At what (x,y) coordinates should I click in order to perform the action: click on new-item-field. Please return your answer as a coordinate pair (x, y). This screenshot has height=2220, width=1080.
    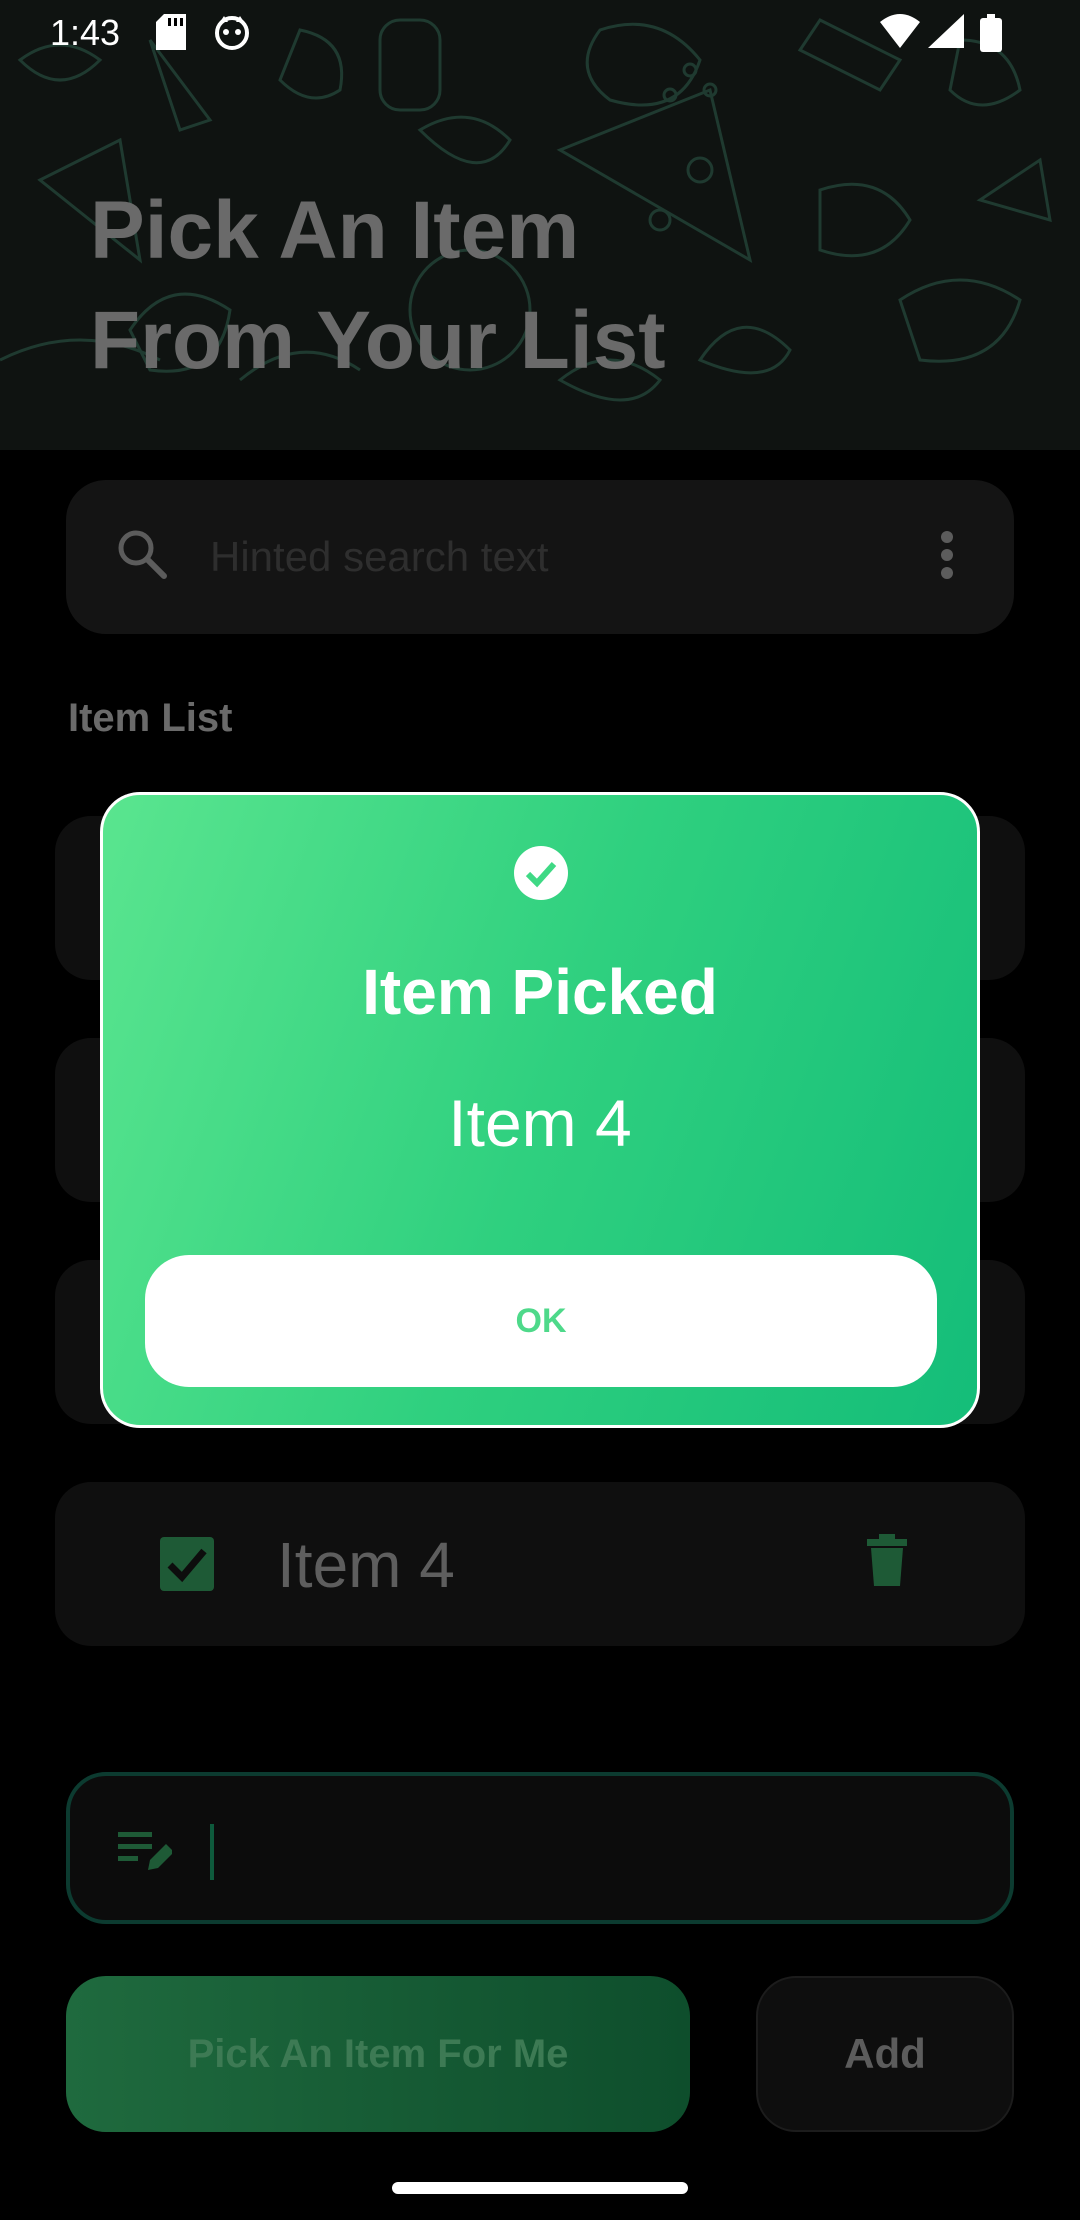
    Looking at the image, I should click on (540, 1848).